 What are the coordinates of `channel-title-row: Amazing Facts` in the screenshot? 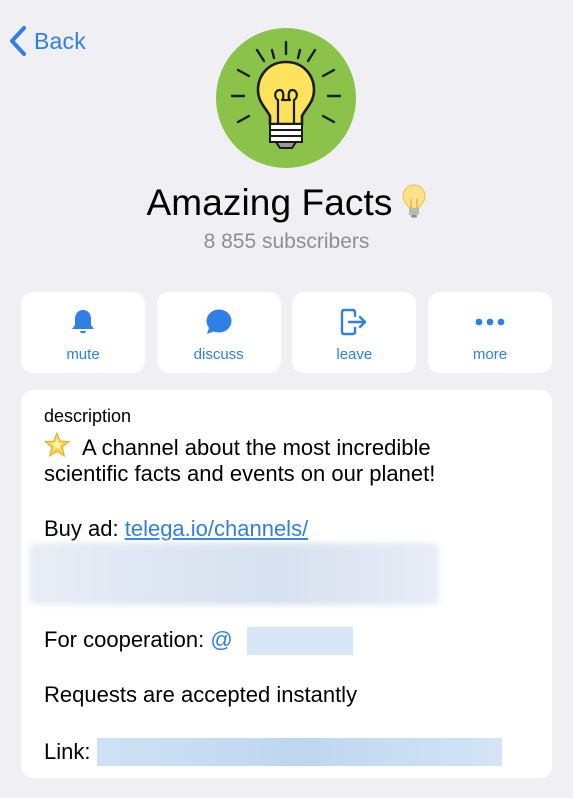 It's located at (286, 203).